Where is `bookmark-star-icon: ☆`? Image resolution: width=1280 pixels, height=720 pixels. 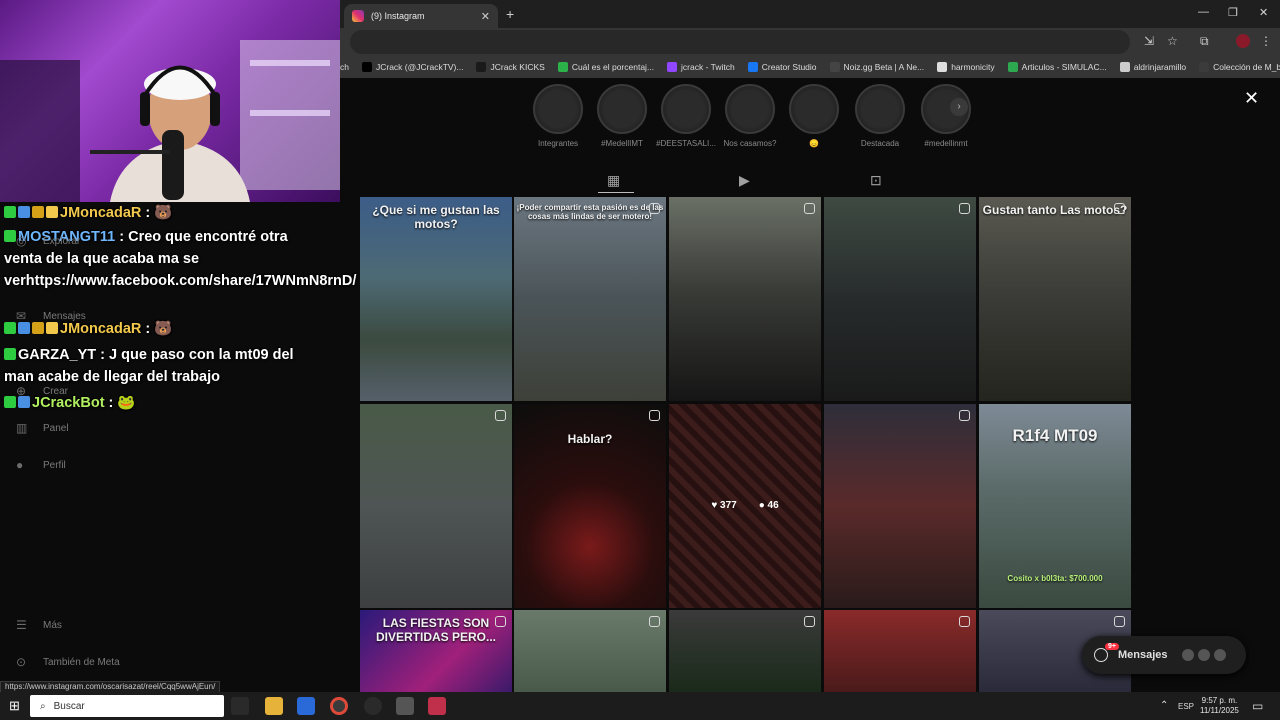 bookmark-star-icon: ☆ is located at coordinates (1172, 41).